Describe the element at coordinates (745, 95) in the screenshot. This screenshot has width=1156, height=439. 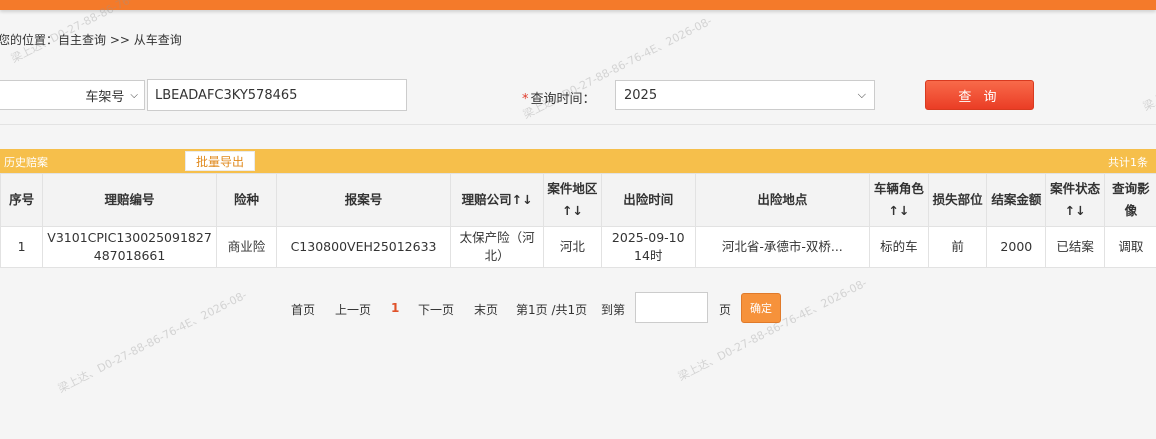
I see `query-time-select: 2025 ⌵` at that location.